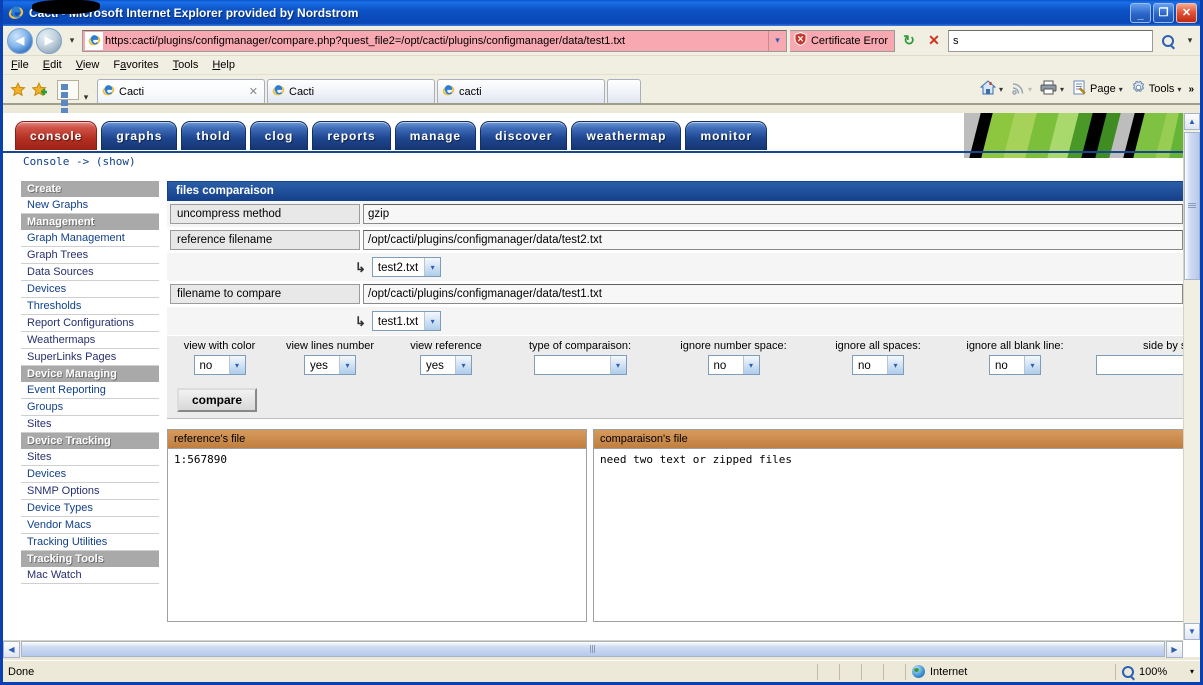  I want to click on scroll-up-button: ▲, so click(1192, 121).